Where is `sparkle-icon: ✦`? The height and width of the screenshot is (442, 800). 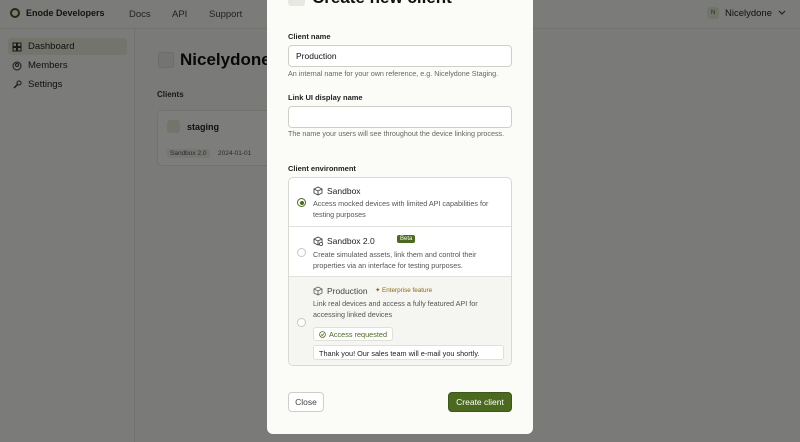
sparkle-icon: ✦ is located at coordinates (379, 290).